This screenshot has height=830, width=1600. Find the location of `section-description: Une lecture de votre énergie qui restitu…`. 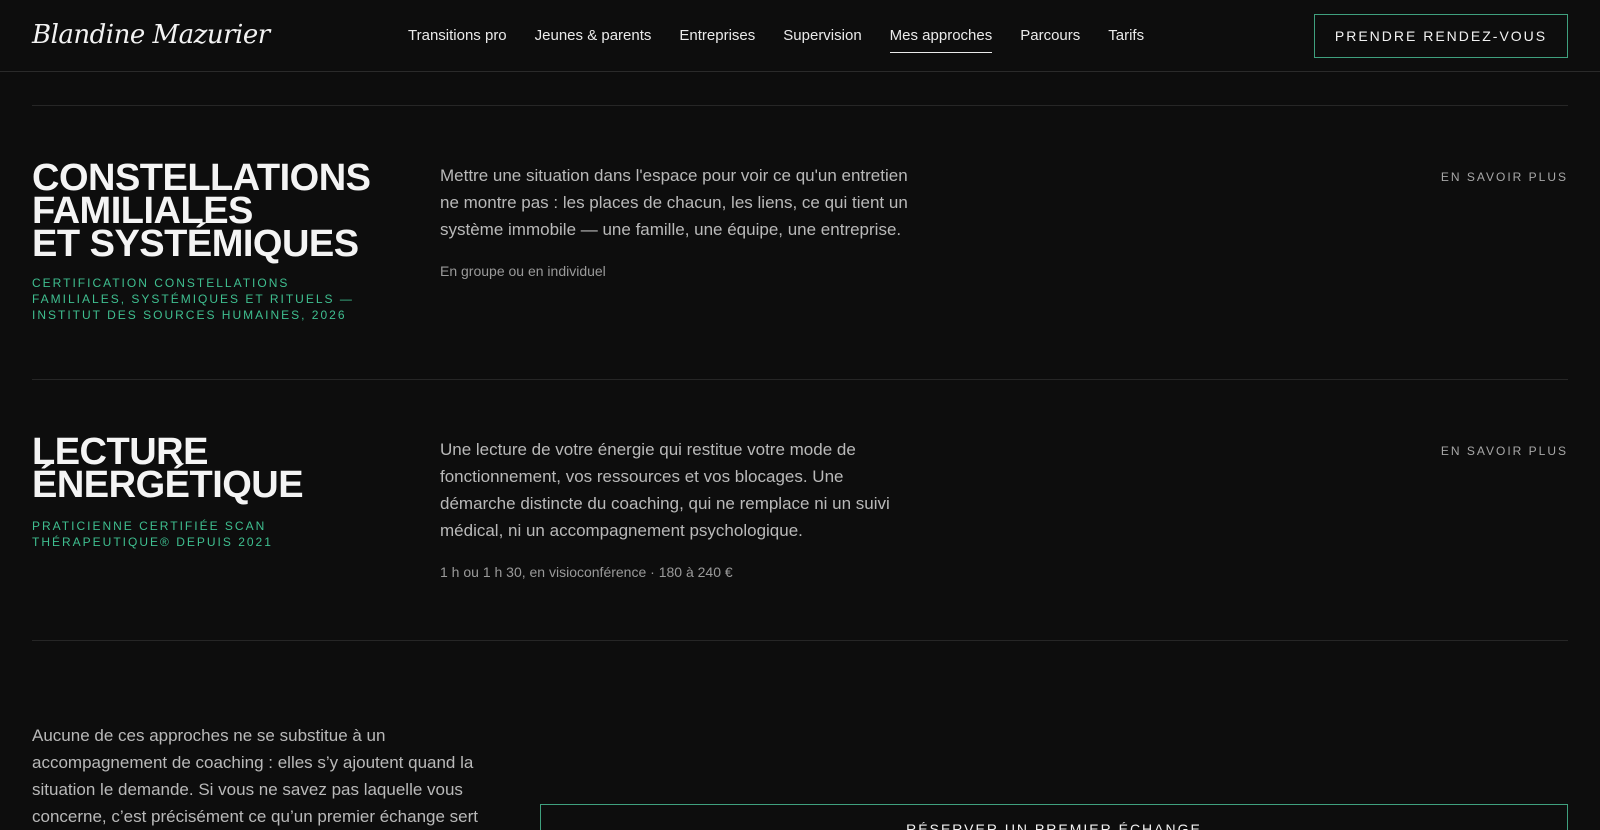

section-description: Une lecture de votre énergie qui restitu… is located at coordinates (665, 490).